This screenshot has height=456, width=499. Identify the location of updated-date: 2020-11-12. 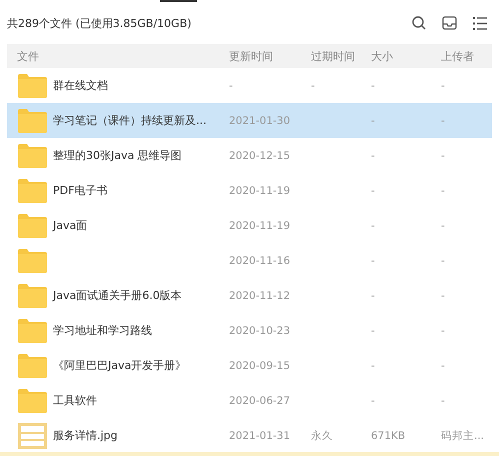
(260, 296).